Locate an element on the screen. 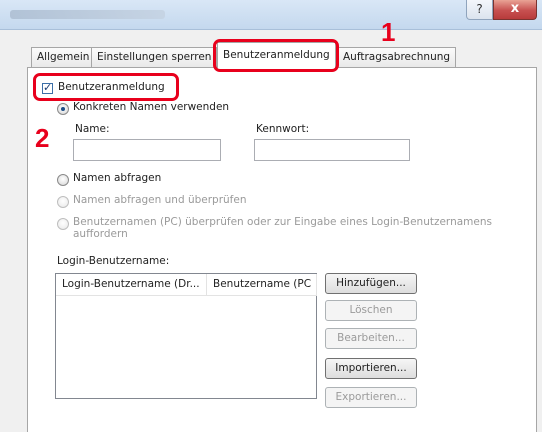 Image resolution: width=542 pixels, height=432 pixels. tab-highlight-box is located at coordinates (276, 55).